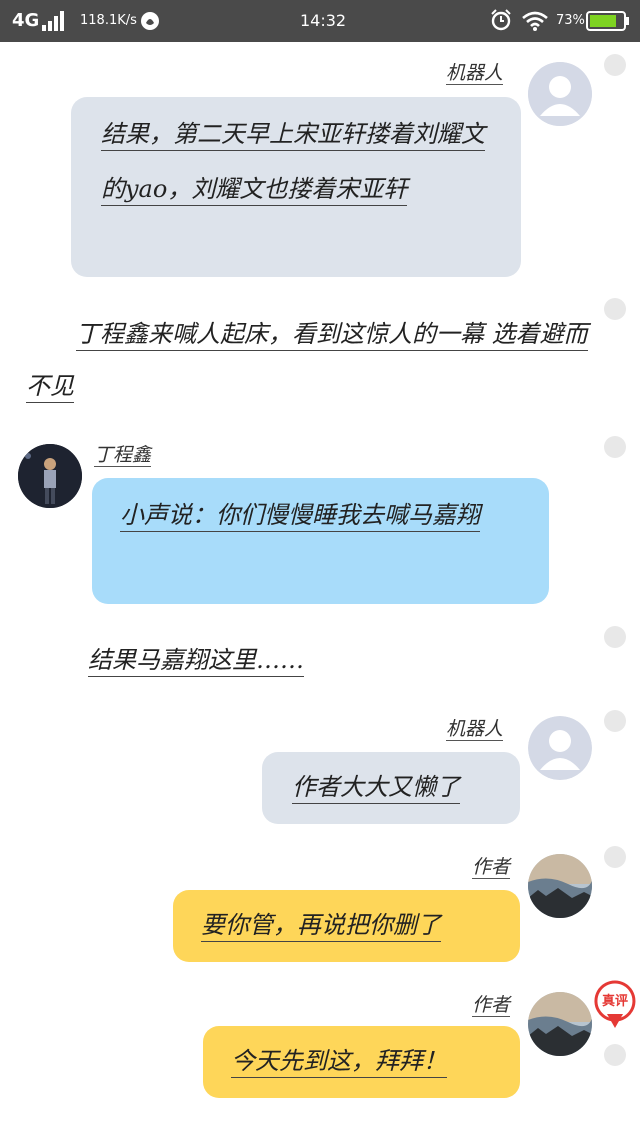  What do you see at coordinates (53, 21) in the screenshot?
I see `signal-icon` at bounding box center [53, 21].